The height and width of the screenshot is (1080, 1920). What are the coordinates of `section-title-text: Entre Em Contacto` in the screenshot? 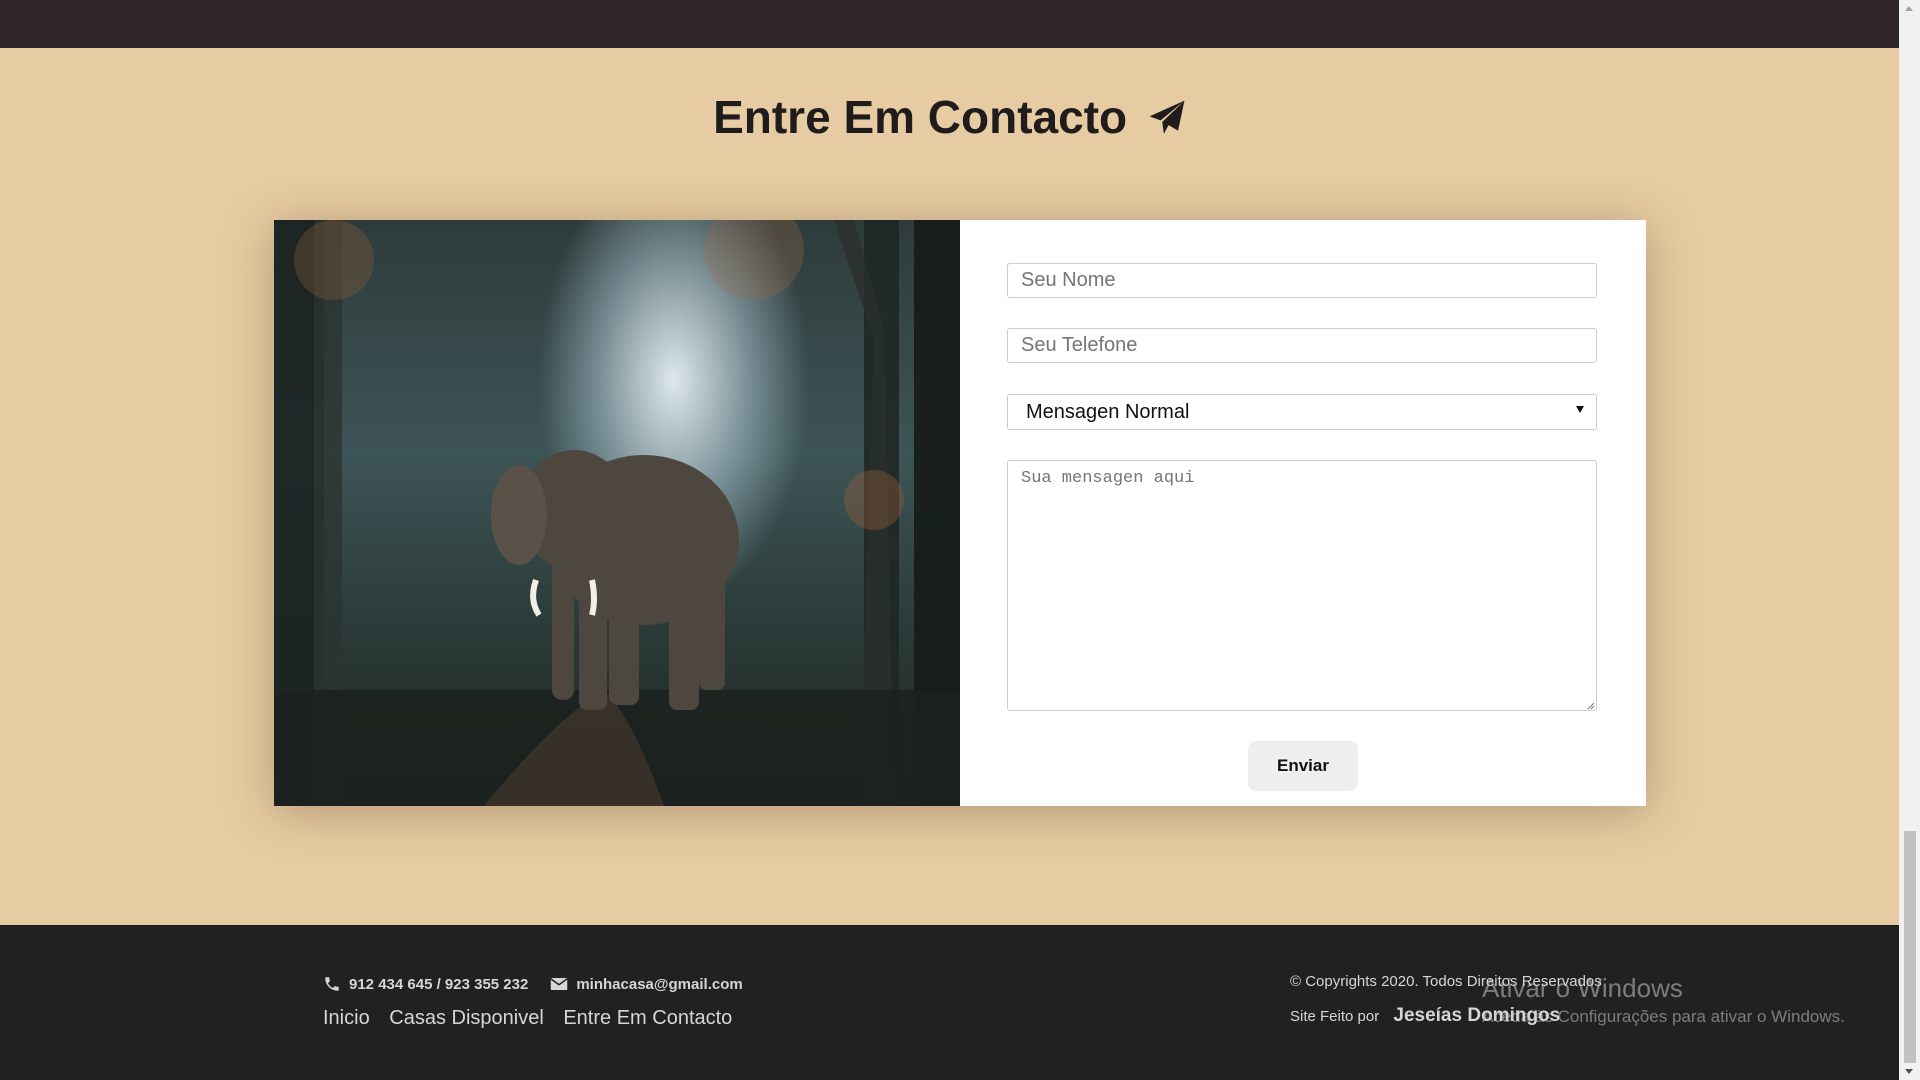 It's located at (920, 117).